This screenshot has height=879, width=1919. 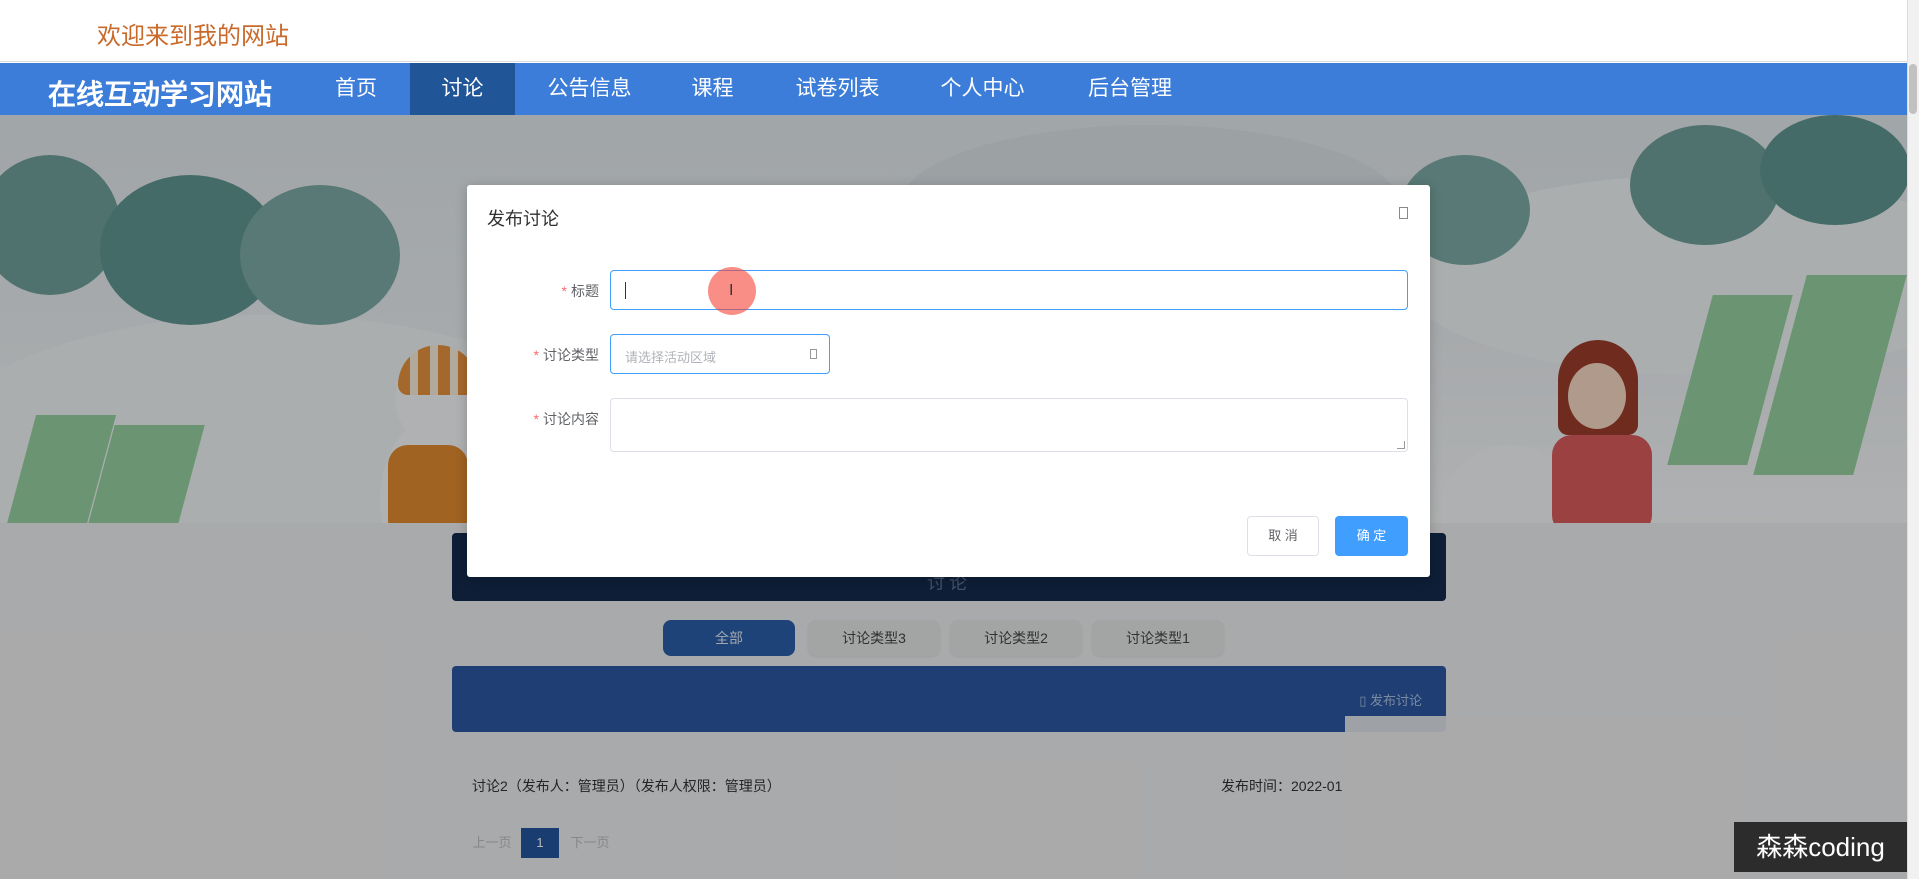 I want to click on content-textarea, so click(x=1009, y=425).